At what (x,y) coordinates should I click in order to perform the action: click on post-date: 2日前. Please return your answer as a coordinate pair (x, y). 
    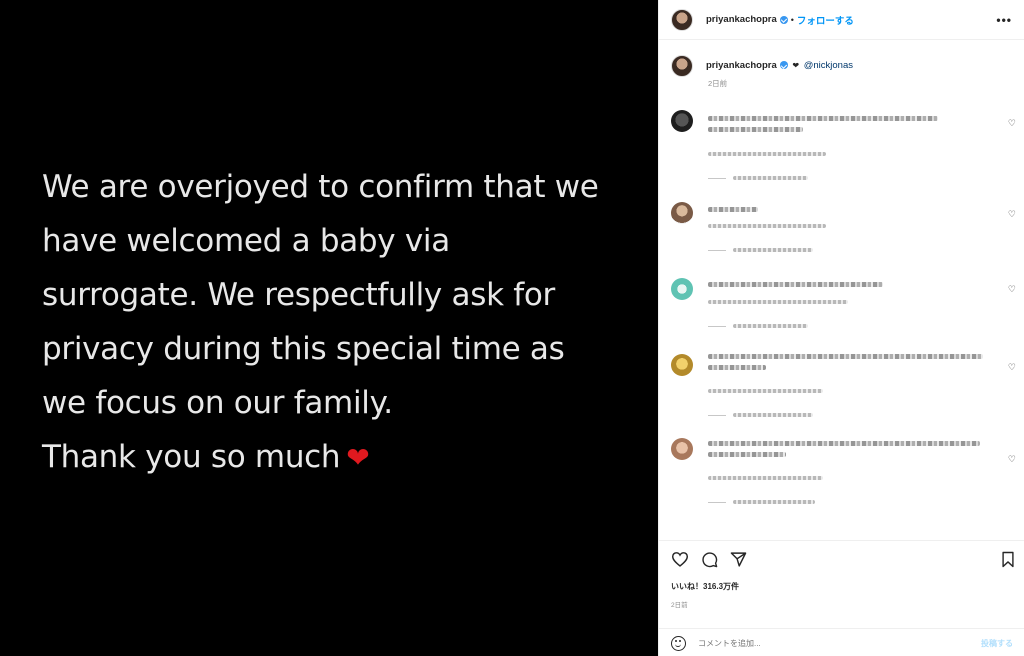
    Looking at the image, I should click on (679, 605).